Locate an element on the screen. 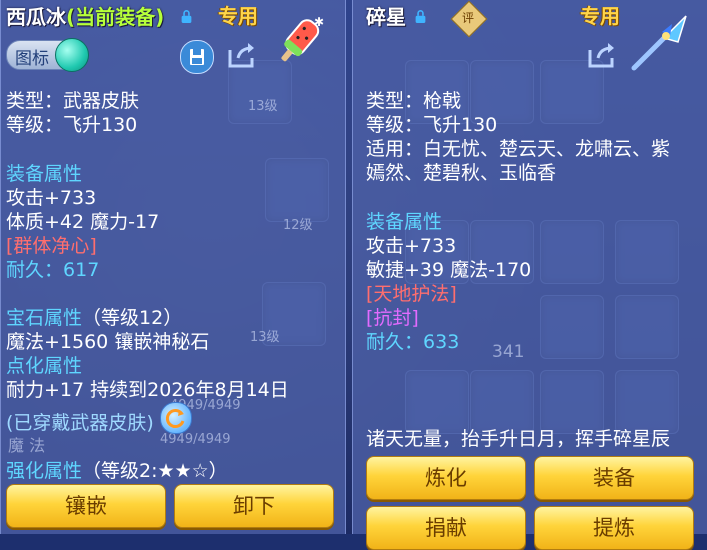  strengthen-level: （等级2:★★☆） is located at coordinates (155, 471).